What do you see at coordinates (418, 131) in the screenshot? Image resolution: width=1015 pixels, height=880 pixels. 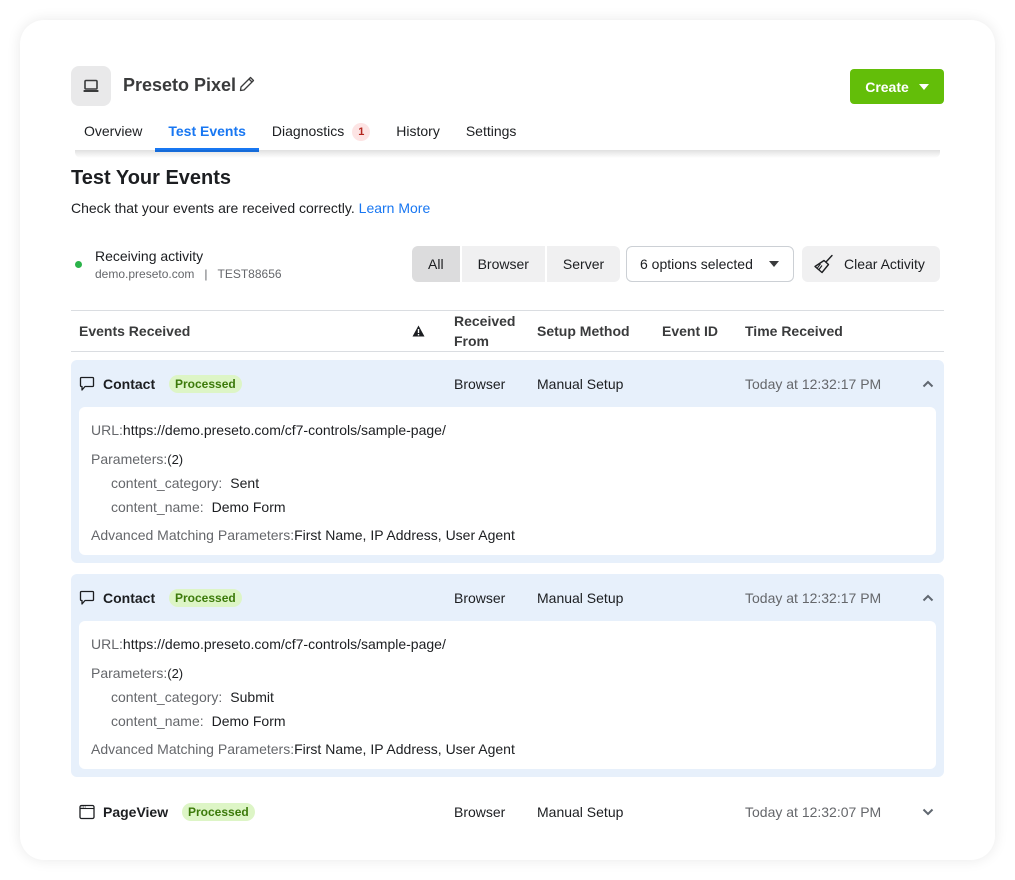 I see `tab-label: History` at bounding box center [418, 131].